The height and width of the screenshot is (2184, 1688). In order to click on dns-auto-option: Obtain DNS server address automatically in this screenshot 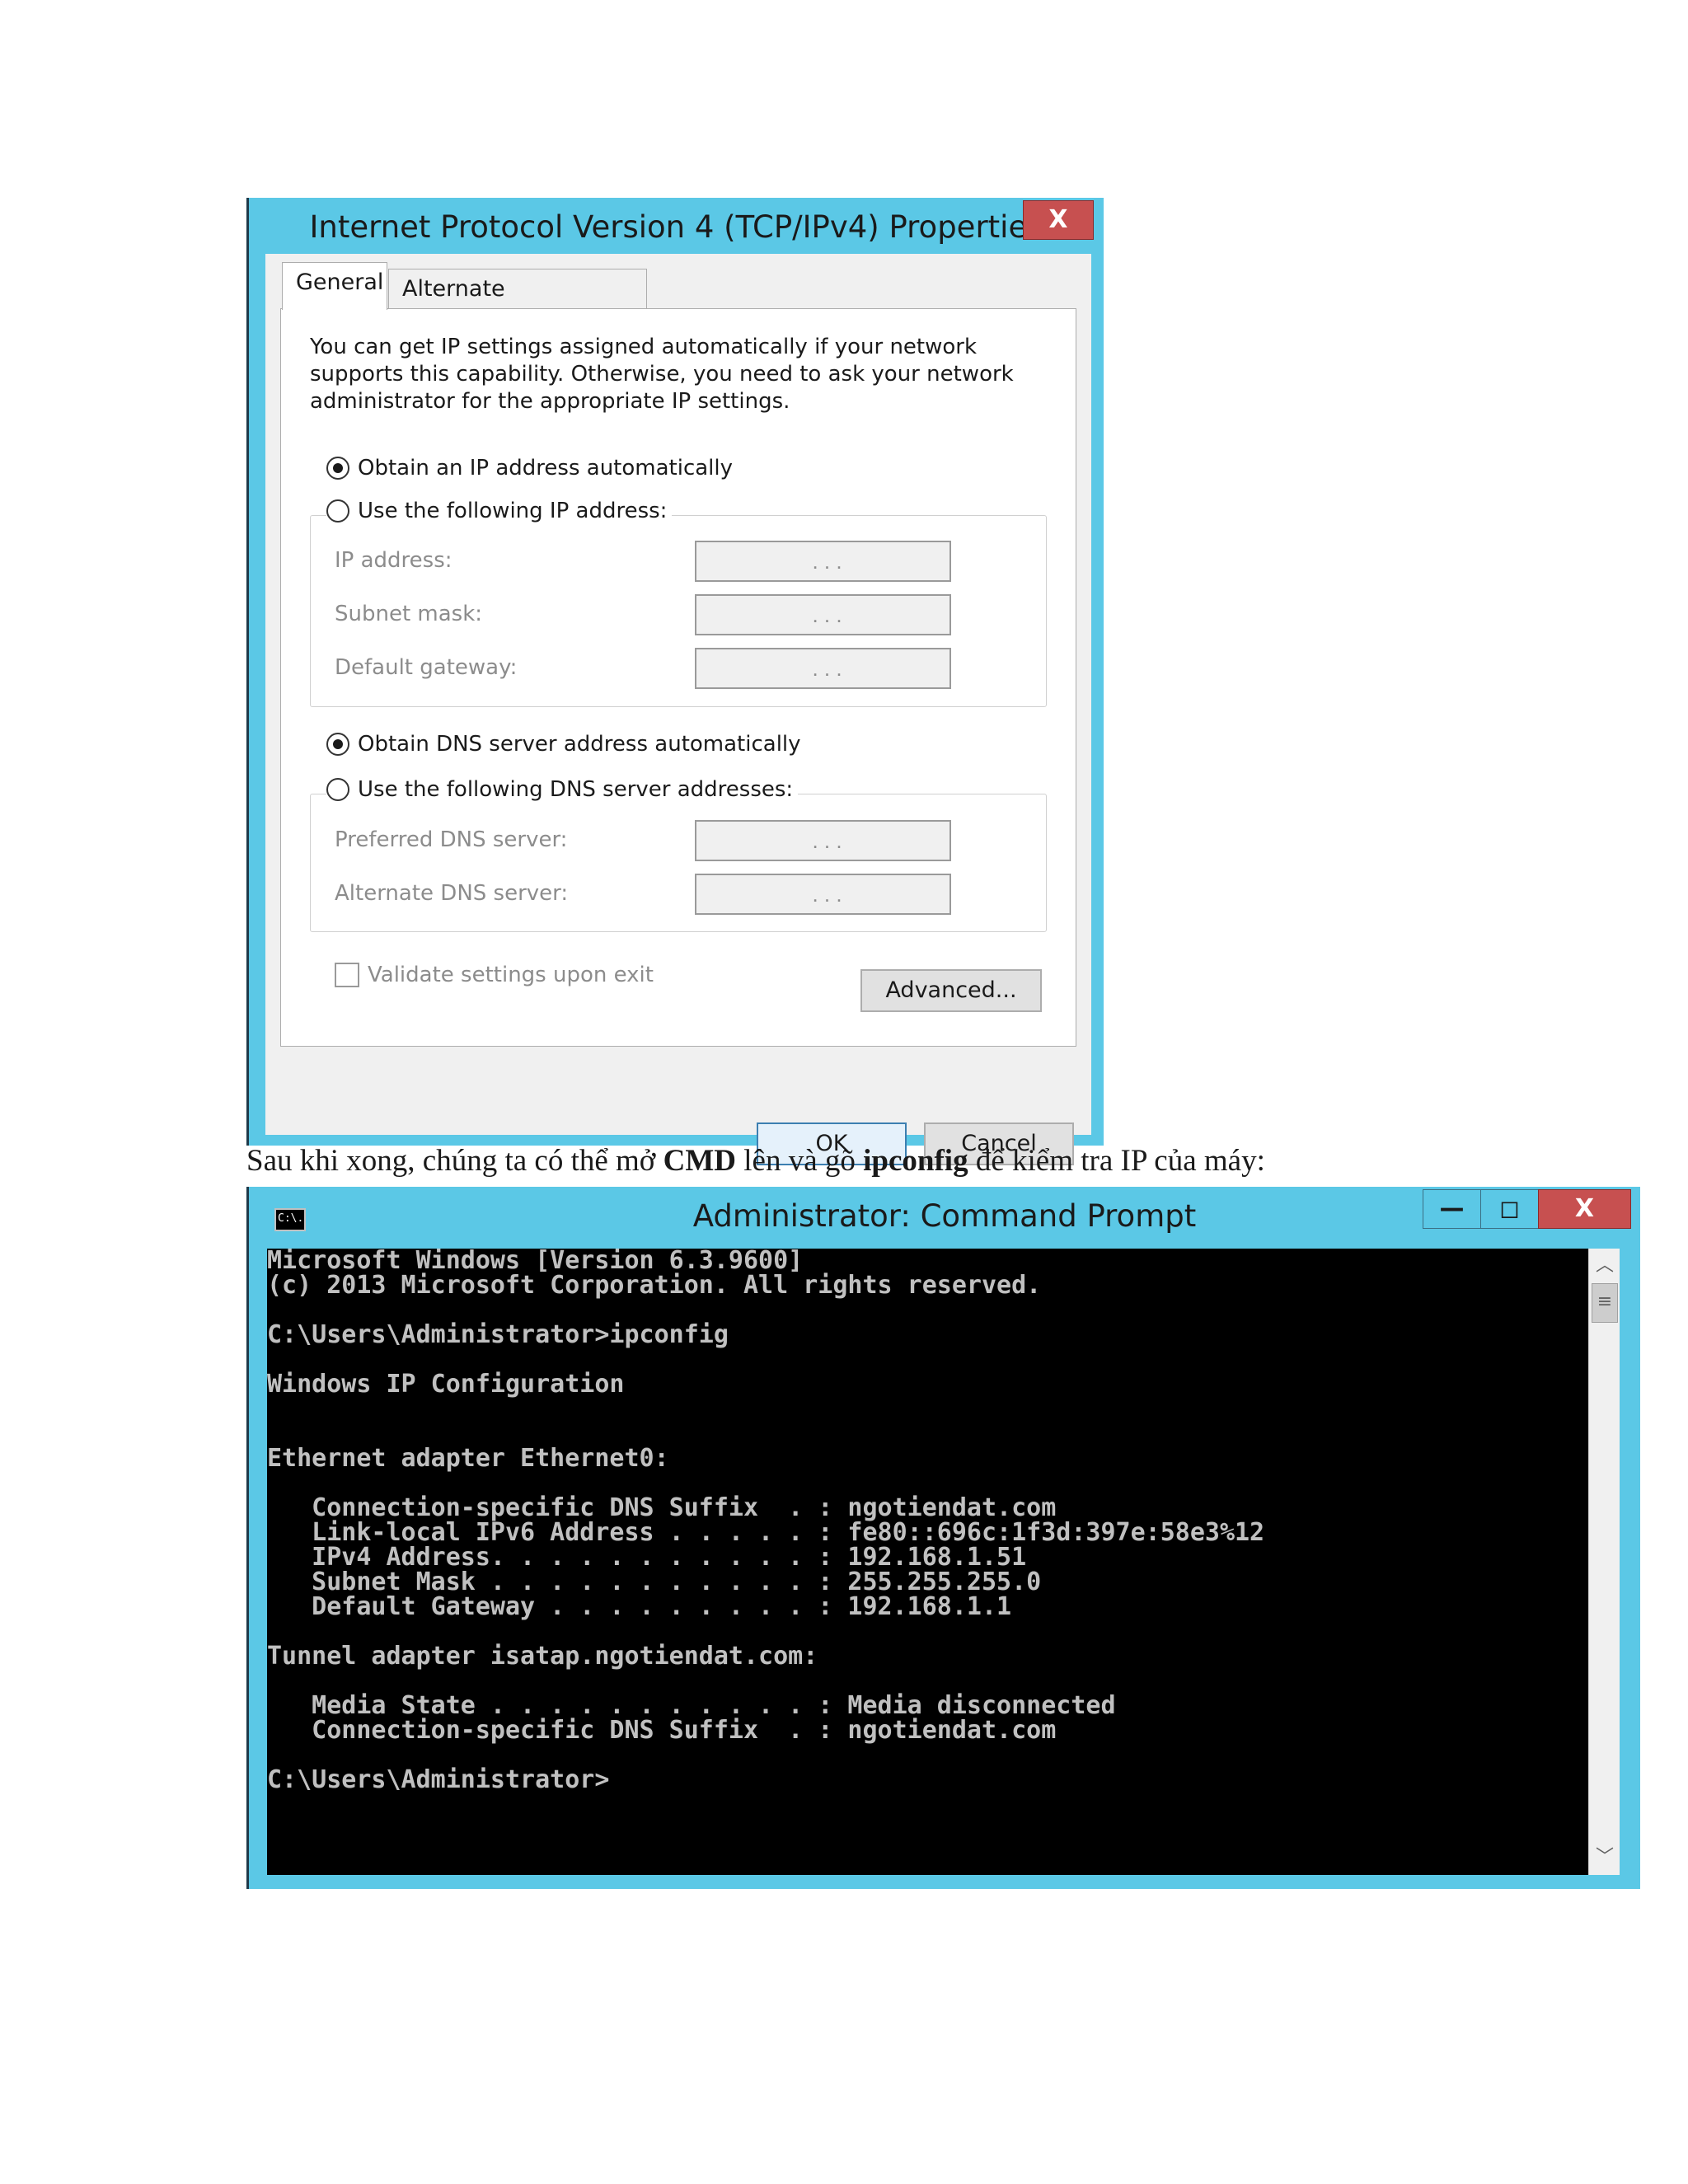, I will do `click(566, 744)`.